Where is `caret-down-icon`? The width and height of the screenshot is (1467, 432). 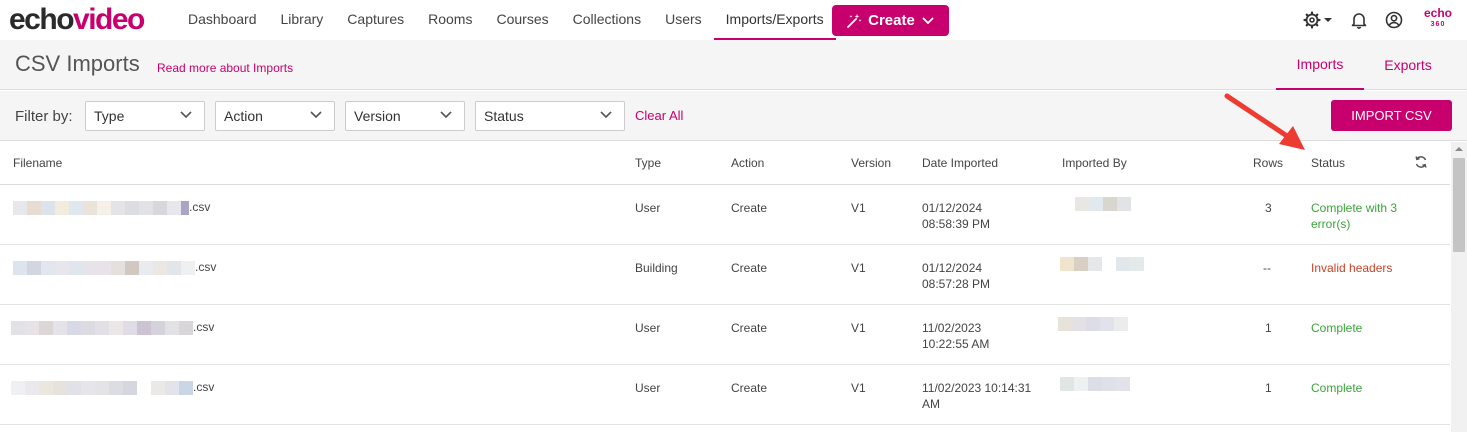 caret-down-icon is located at coordinates (1328, 20).